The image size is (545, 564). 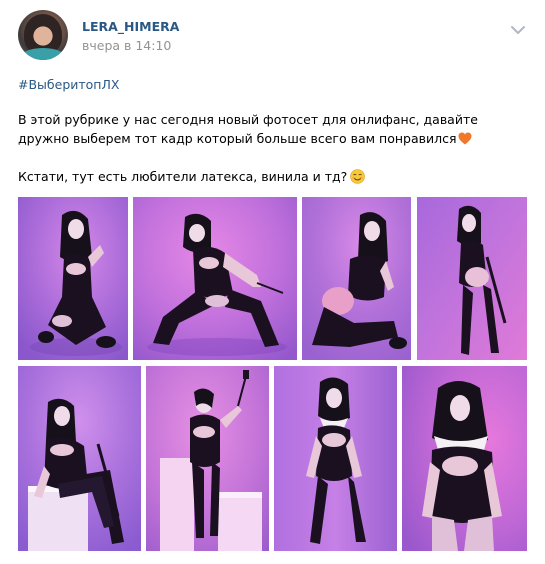 I want to click on avatar-shoulder, so click(x=43, y=54).